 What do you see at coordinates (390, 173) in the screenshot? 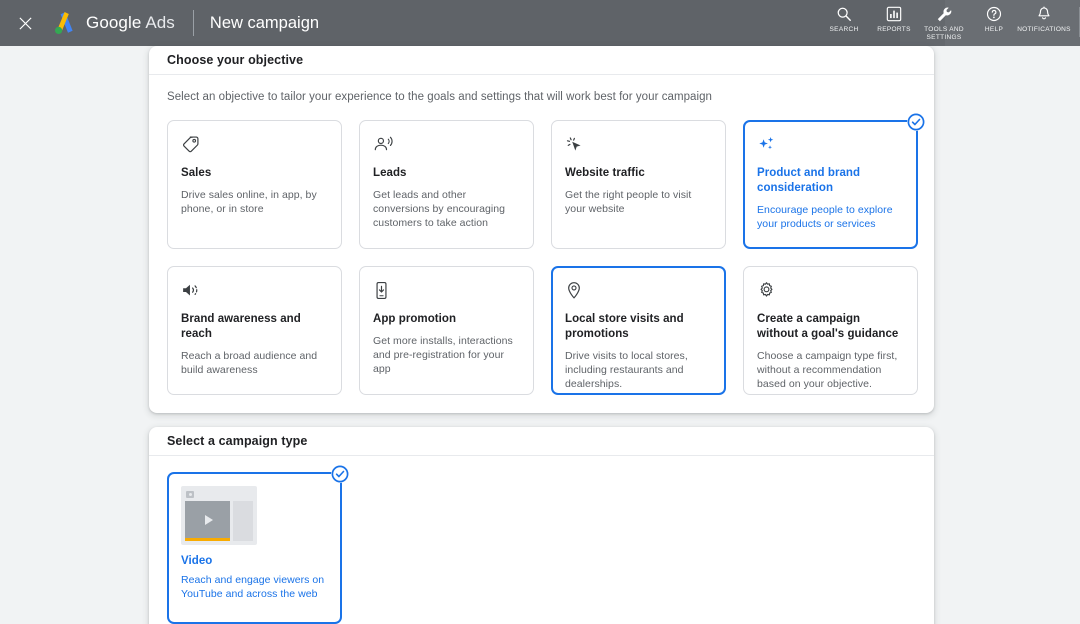
I see `objective-card-title: Leads` at bounding box center [390, 173].